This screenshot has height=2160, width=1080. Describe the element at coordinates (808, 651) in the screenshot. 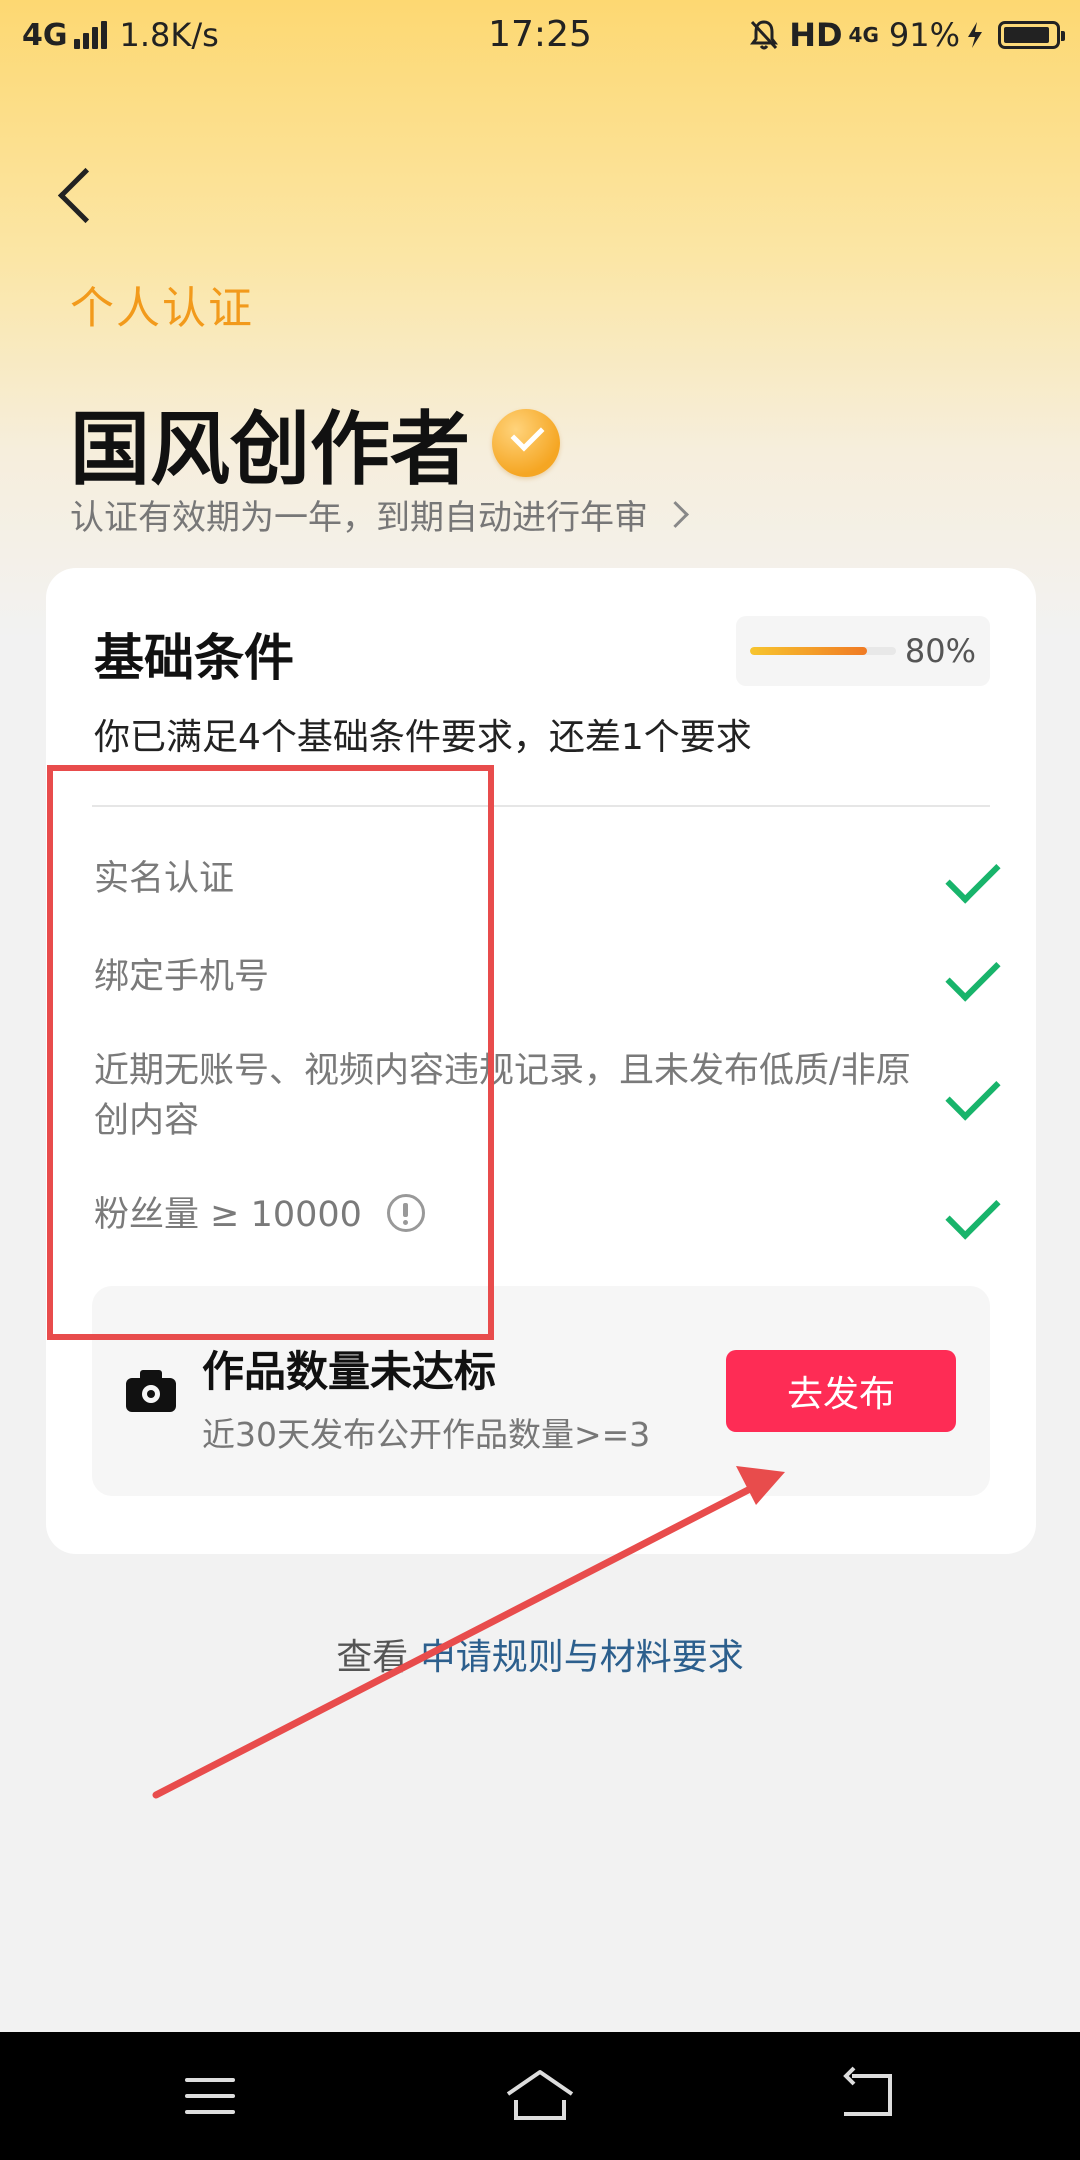

I see `progress-fill` at that location.